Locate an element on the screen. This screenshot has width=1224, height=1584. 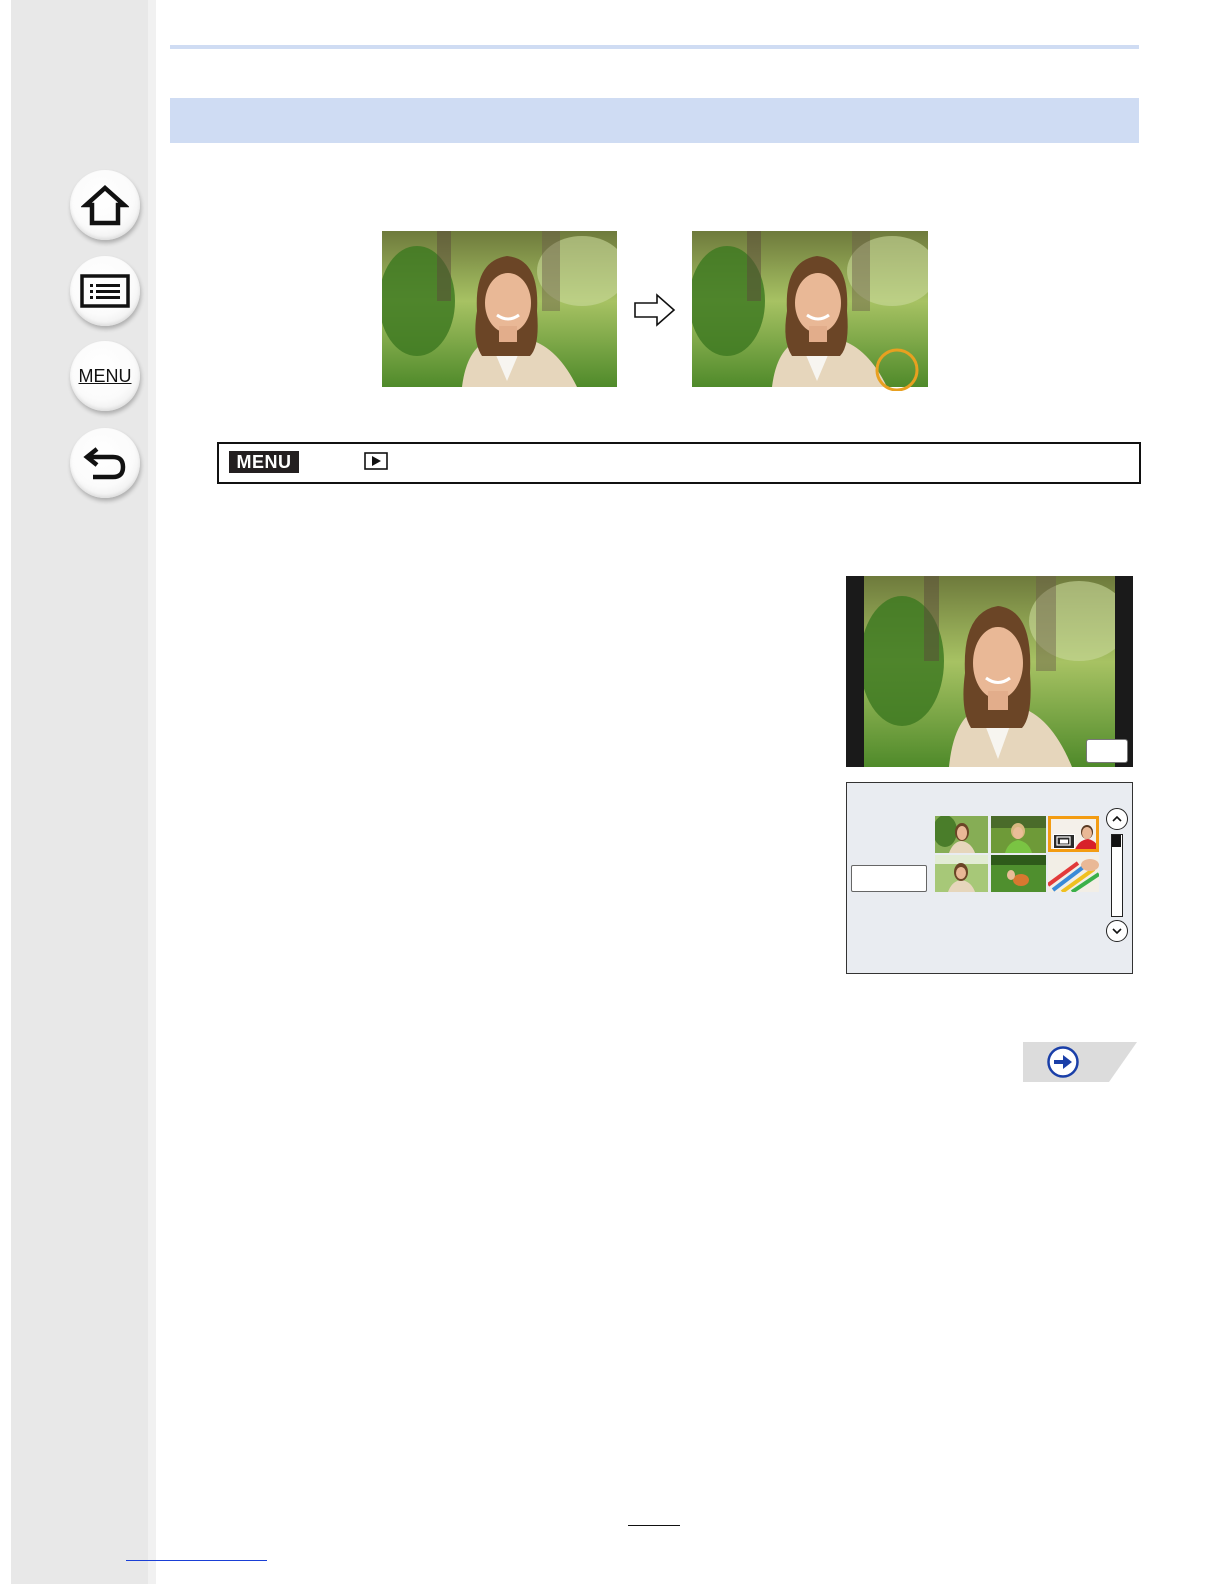
sidebar is located at coordinates (79, 792).